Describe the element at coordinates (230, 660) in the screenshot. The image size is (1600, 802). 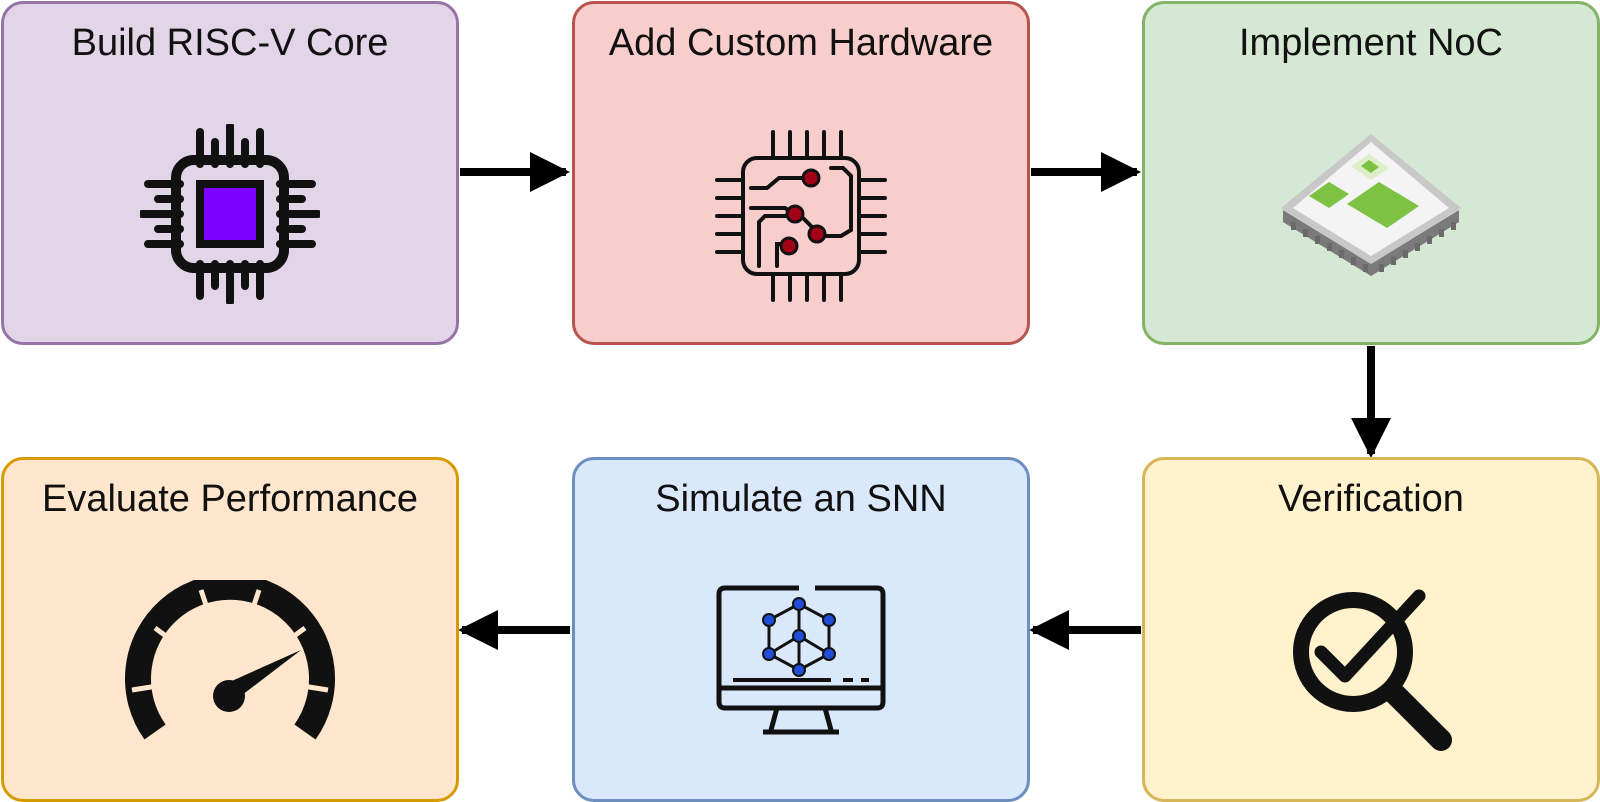
I see `speedometer-icon` at that location.